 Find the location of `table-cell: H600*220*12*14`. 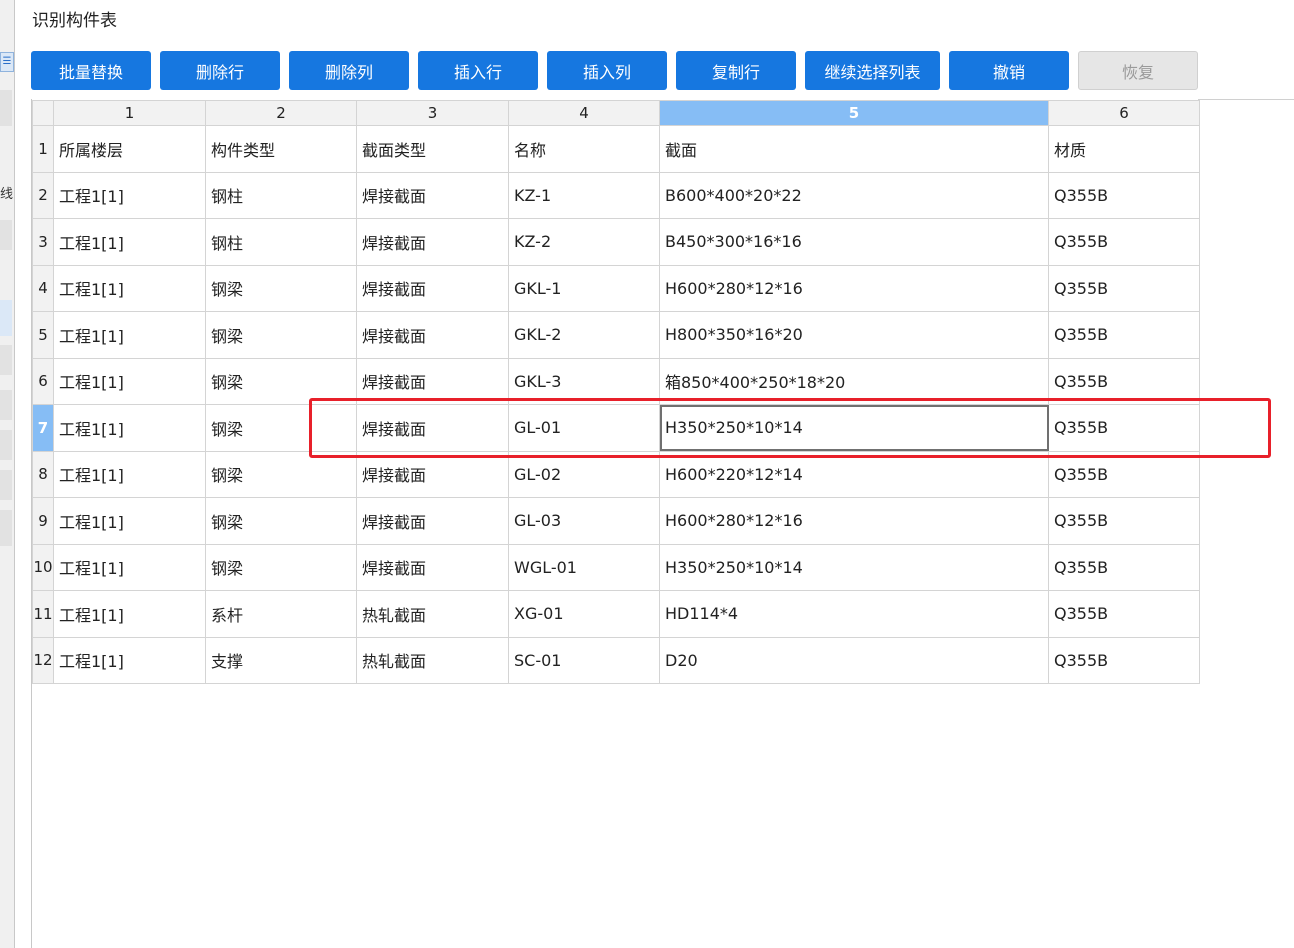

table-cell: H600*220*12*14 is located at coordinates (854, 474).